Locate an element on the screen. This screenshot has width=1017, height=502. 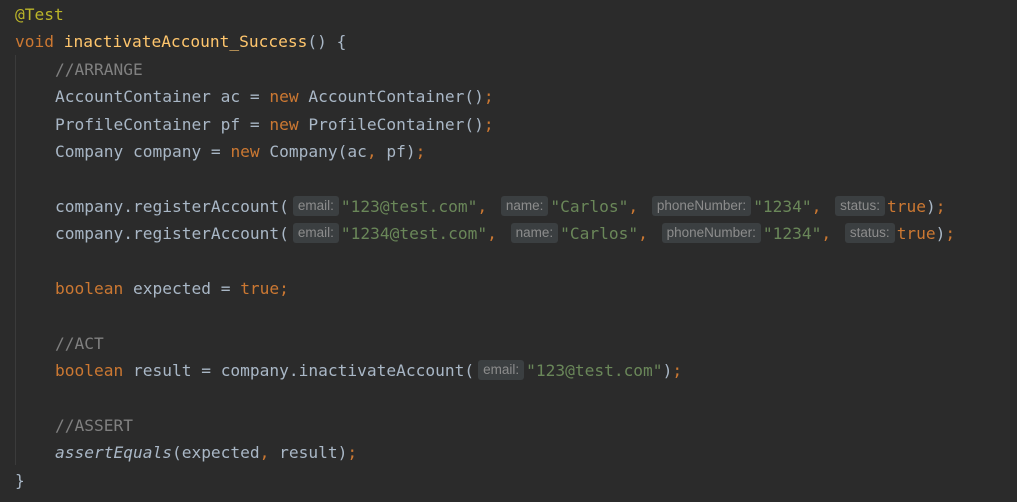
comment-act: //ACT is located at coordinates (79, 343).